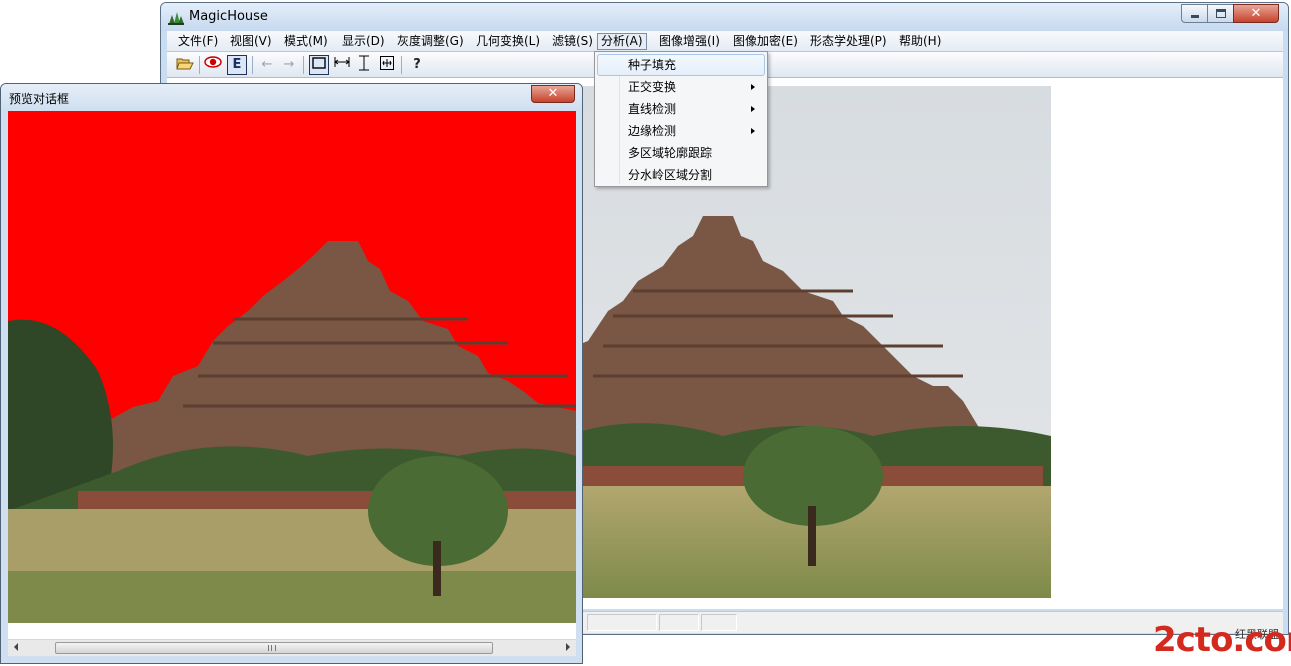 This screenshot has width=1291, height=666. Describe the element at coordinates (306, 41) in the screenshot. I see `menu-mode: 模式(M)` at that location.